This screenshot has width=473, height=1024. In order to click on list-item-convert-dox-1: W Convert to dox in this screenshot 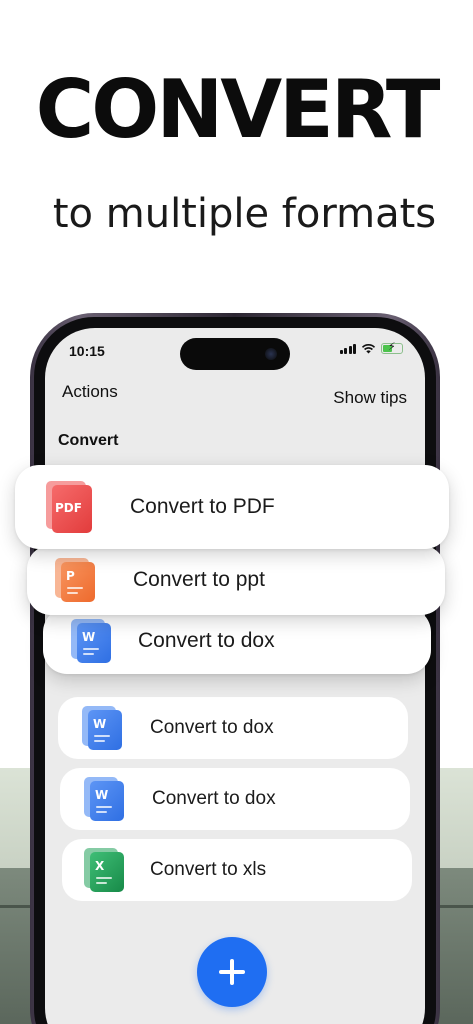, I will do `click(233, 728)`.